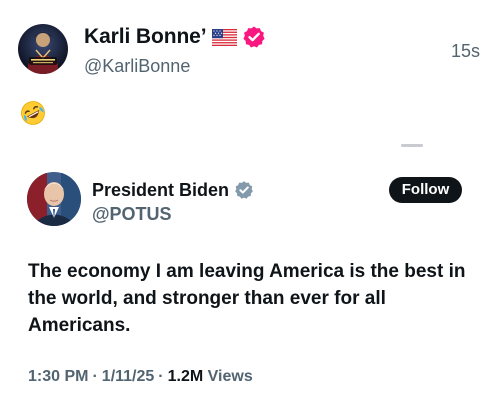  Describe the element at coordinates (225, 37) in the screenshot. I see `us-flag-icon` at that location.